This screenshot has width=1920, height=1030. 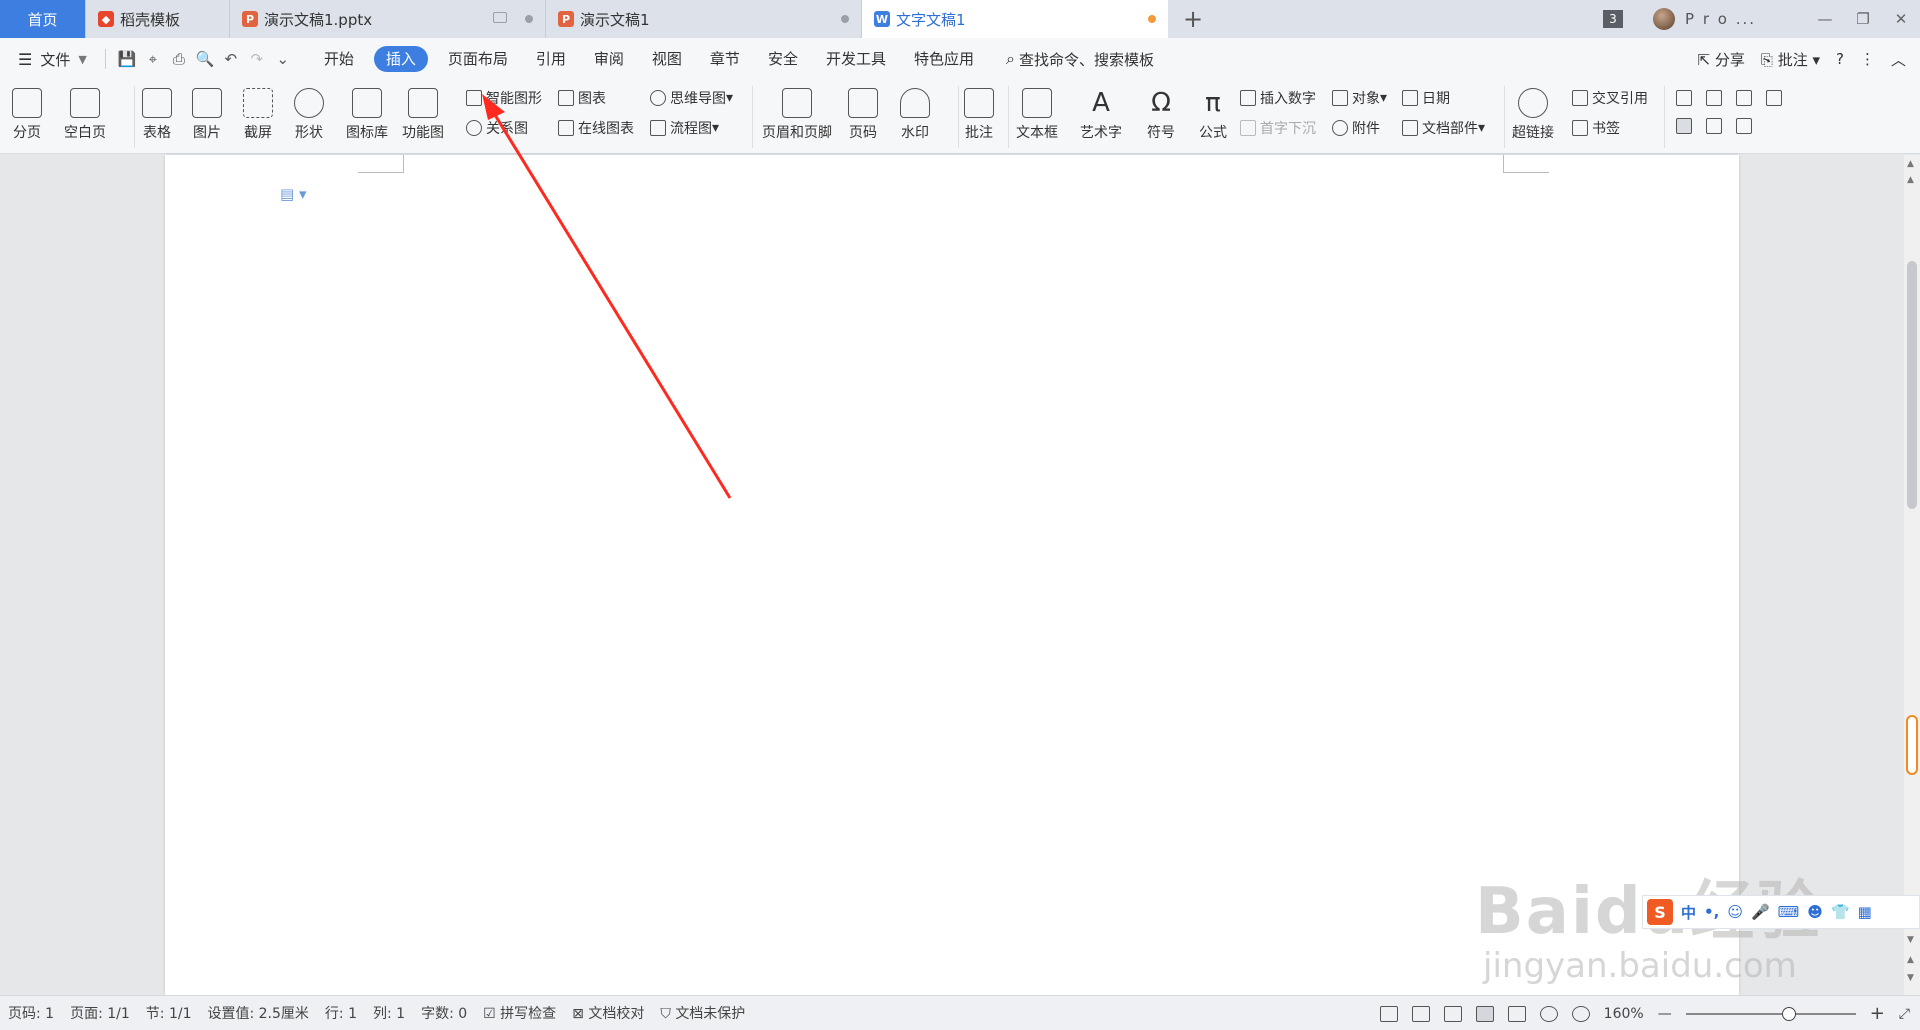 What do you see at coordinates (1904, 1014) in the screenshot?
I see `expand-icon: ⤢` at bounding box center [1904, 1014].